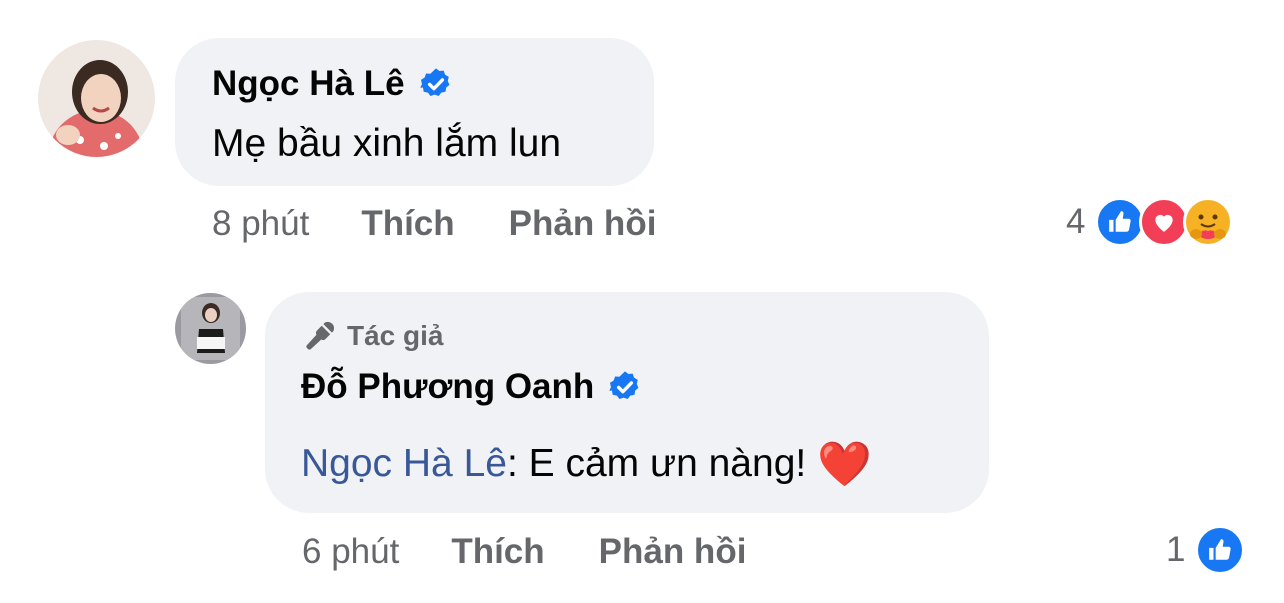  Describe the element at coordinates (320, 335) in the screenshot. I see `microphone-icon` at that location.